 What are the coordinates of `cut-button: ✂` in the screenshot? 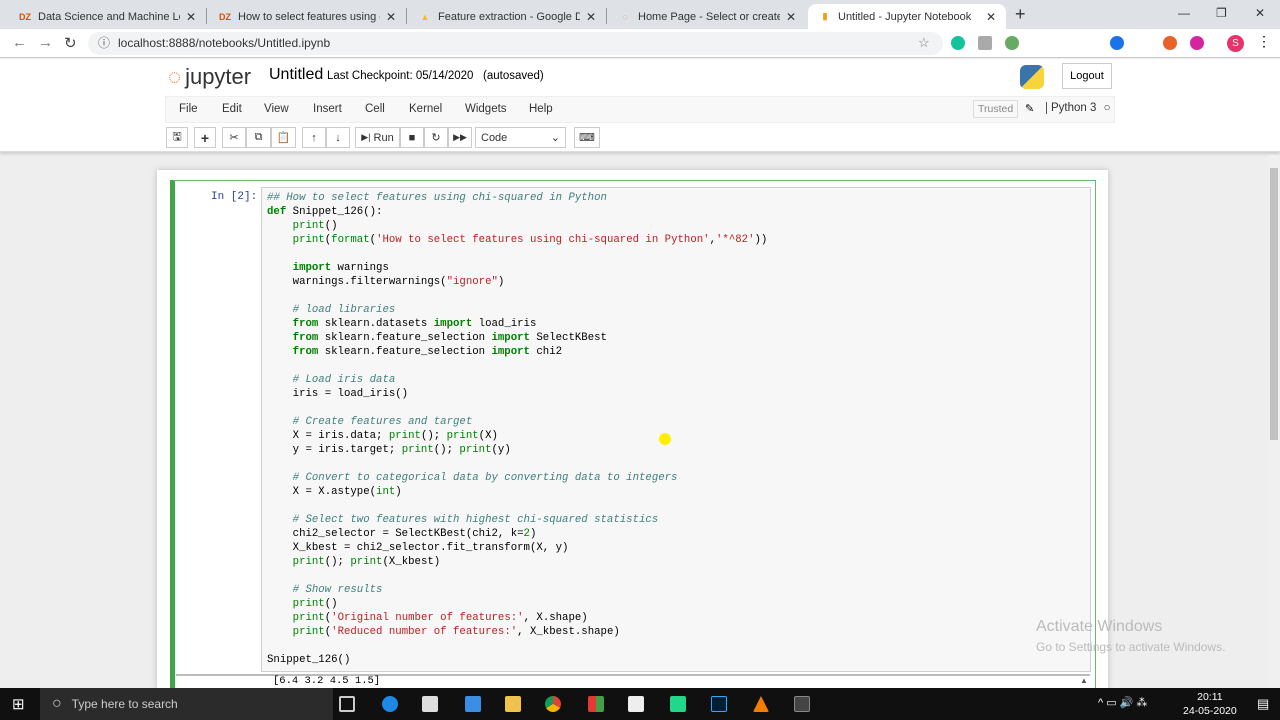 It's located at (234, 137).